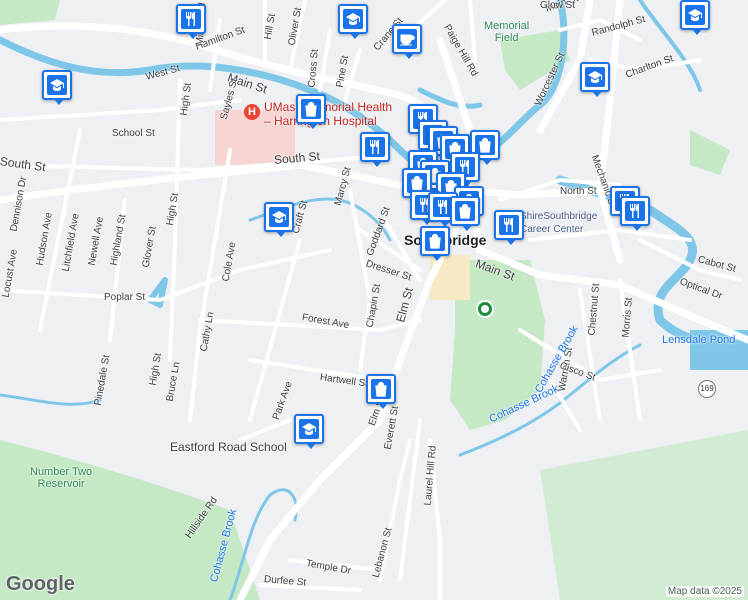  I want to click on school-label: Eastford Road School, so click(228, 447).